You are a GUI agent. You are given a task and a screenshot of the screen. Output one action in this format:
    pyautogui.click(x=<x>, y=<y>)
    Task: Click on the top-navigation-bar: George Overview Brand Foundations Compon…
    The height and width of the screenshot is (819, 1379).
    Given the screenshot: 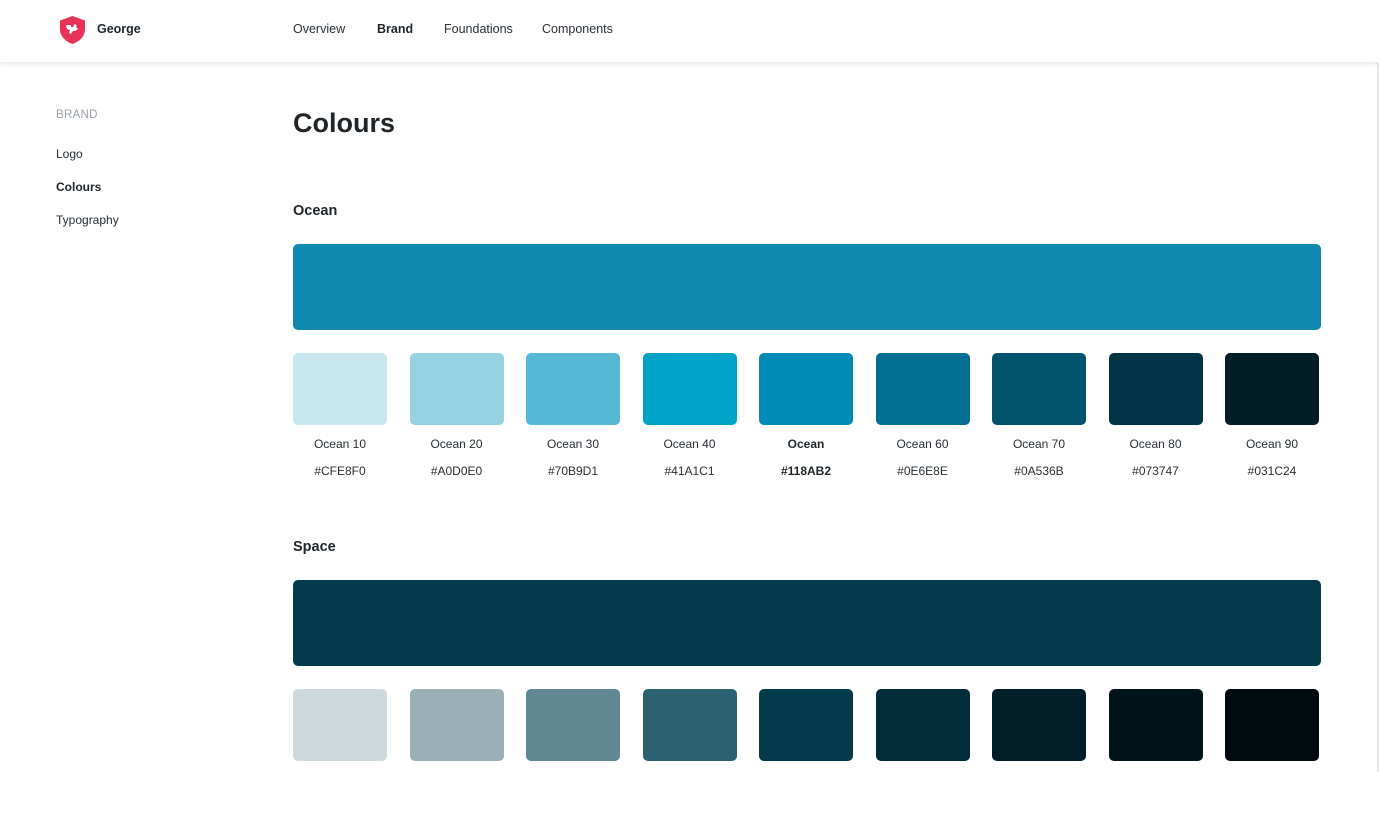 What is the action you would take?
    pyautogui.click(x=689, y=31)
    